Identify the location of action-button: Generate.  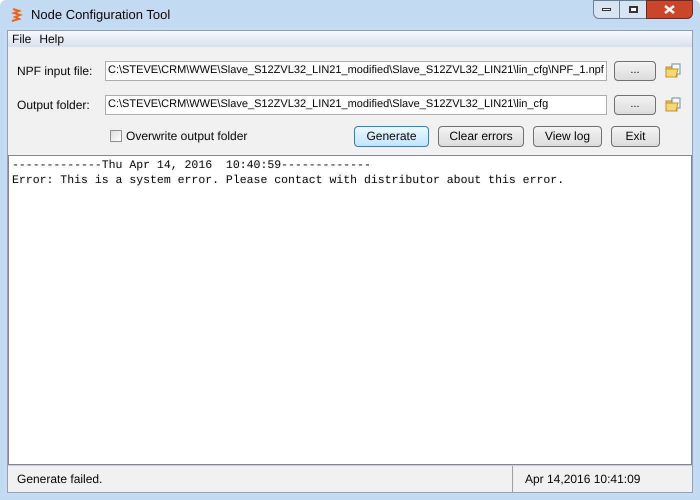
(391, 136).